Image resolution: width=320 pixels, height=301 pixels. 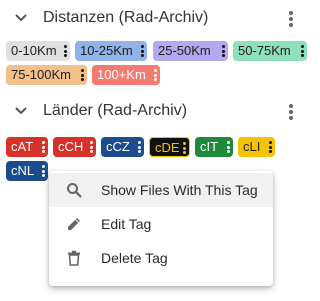 I want to click on section-title: Distanzen (Rad-Archiv), so click(x=126, y=17).